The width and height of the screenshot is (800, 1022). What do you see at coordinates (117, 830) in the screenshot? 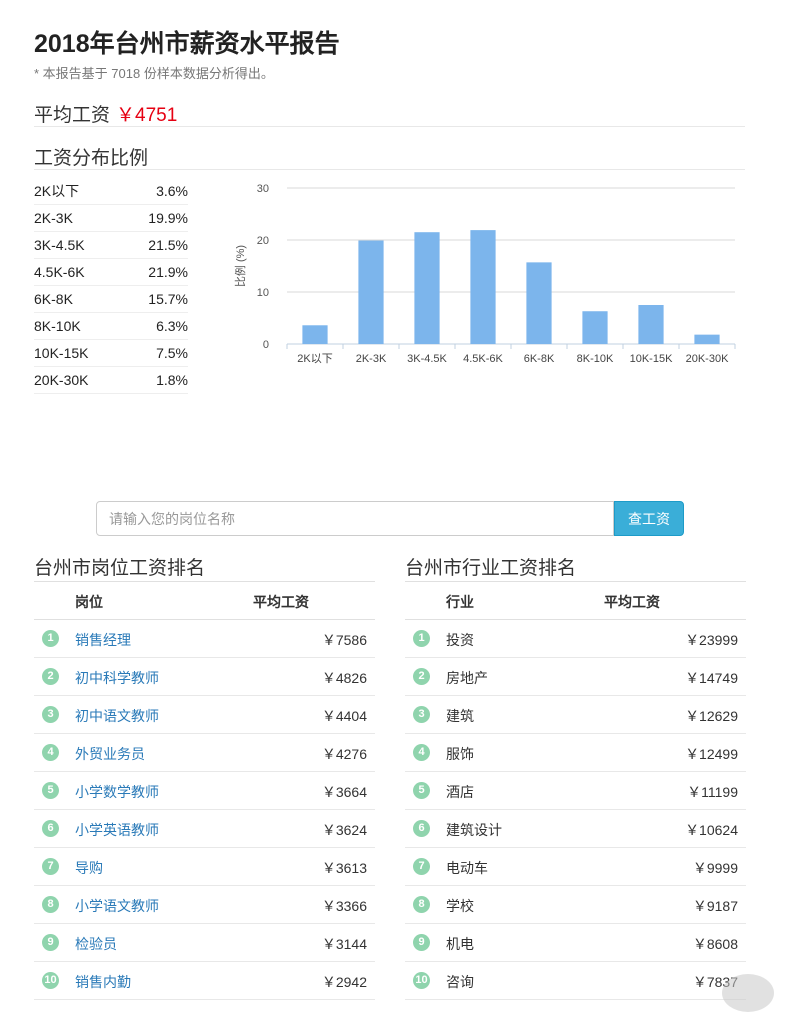
I see `job-link: 小学英语教师` at bounding box center [117, 830].